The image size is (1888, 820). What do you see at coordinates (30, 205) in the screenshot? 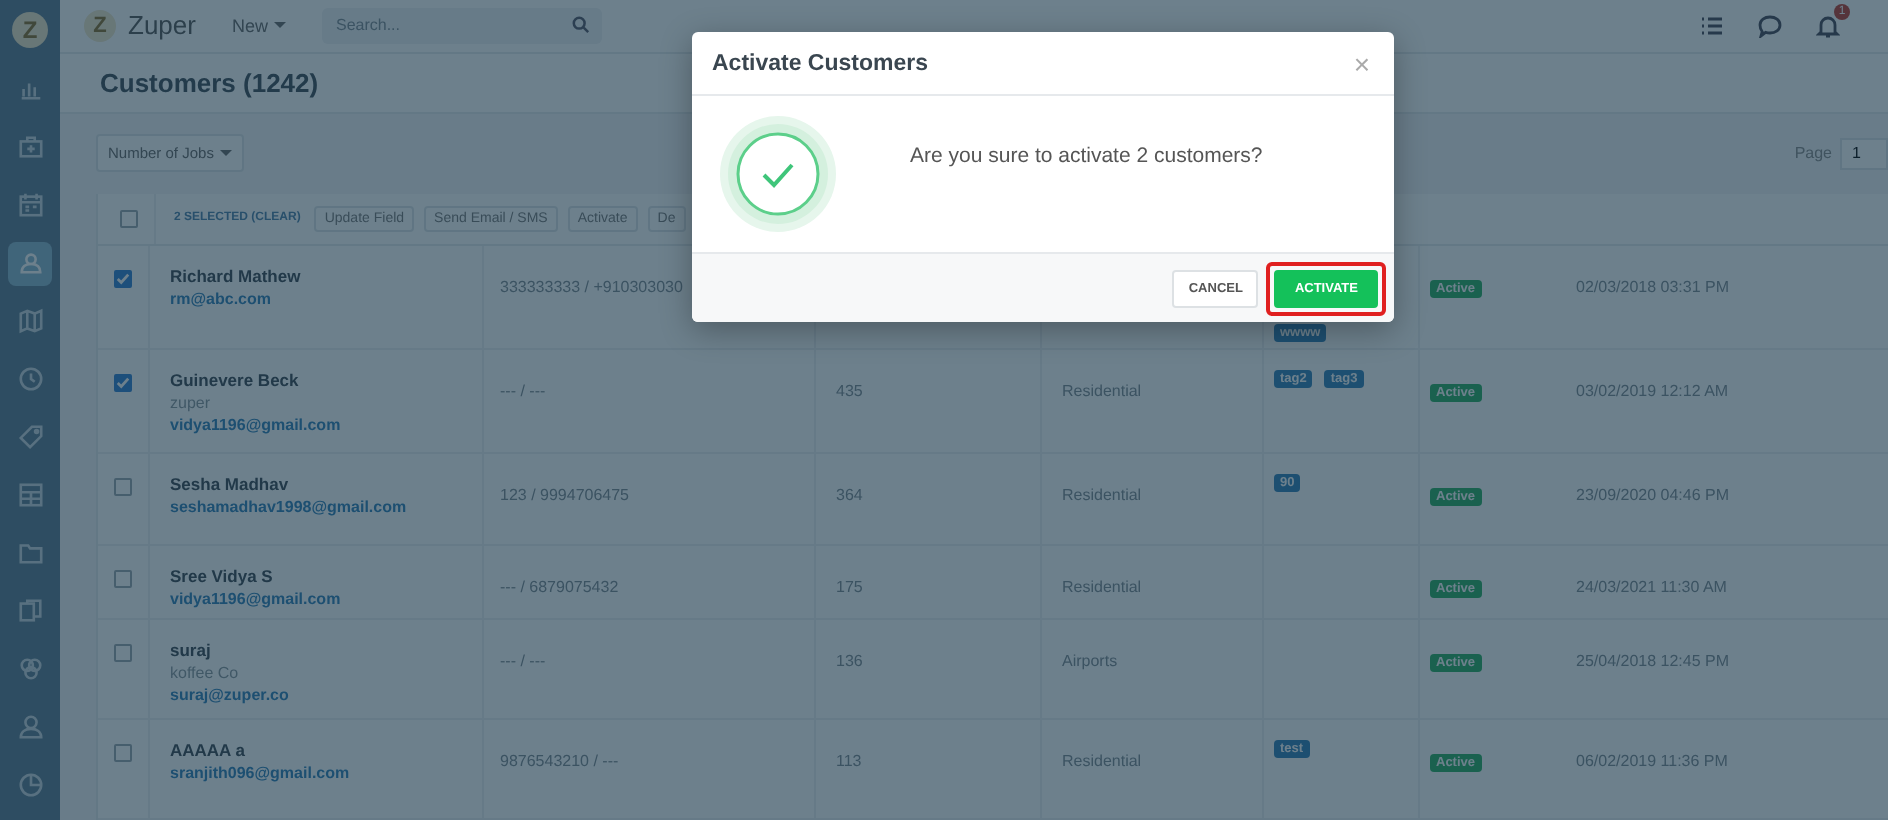
I see `calendar-icon` at bounding box center [30, 205].